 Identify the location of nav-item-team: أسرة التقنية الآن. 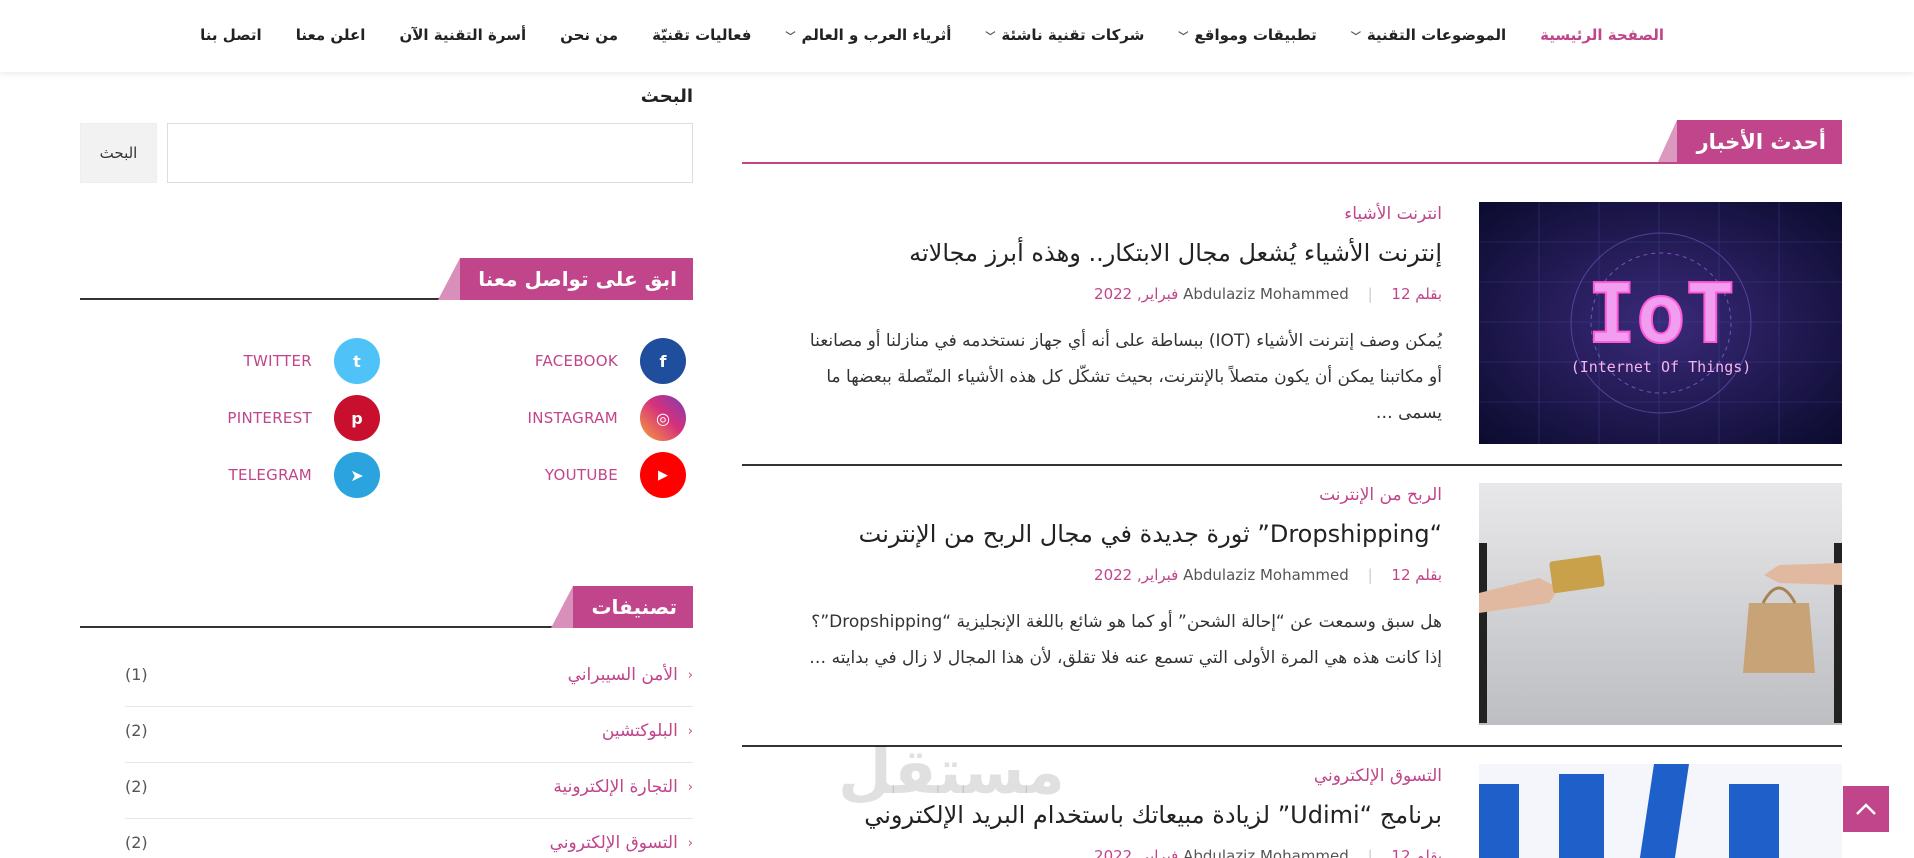
(462, 35).